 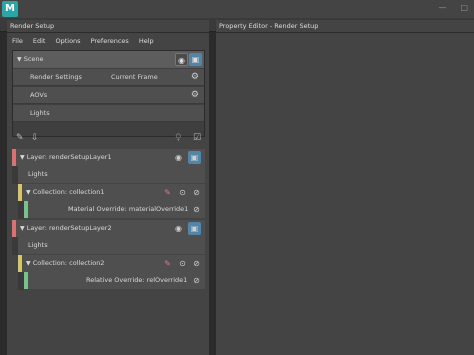 I want to click on aovs-label: AOVs, so click(x=39, y=95).